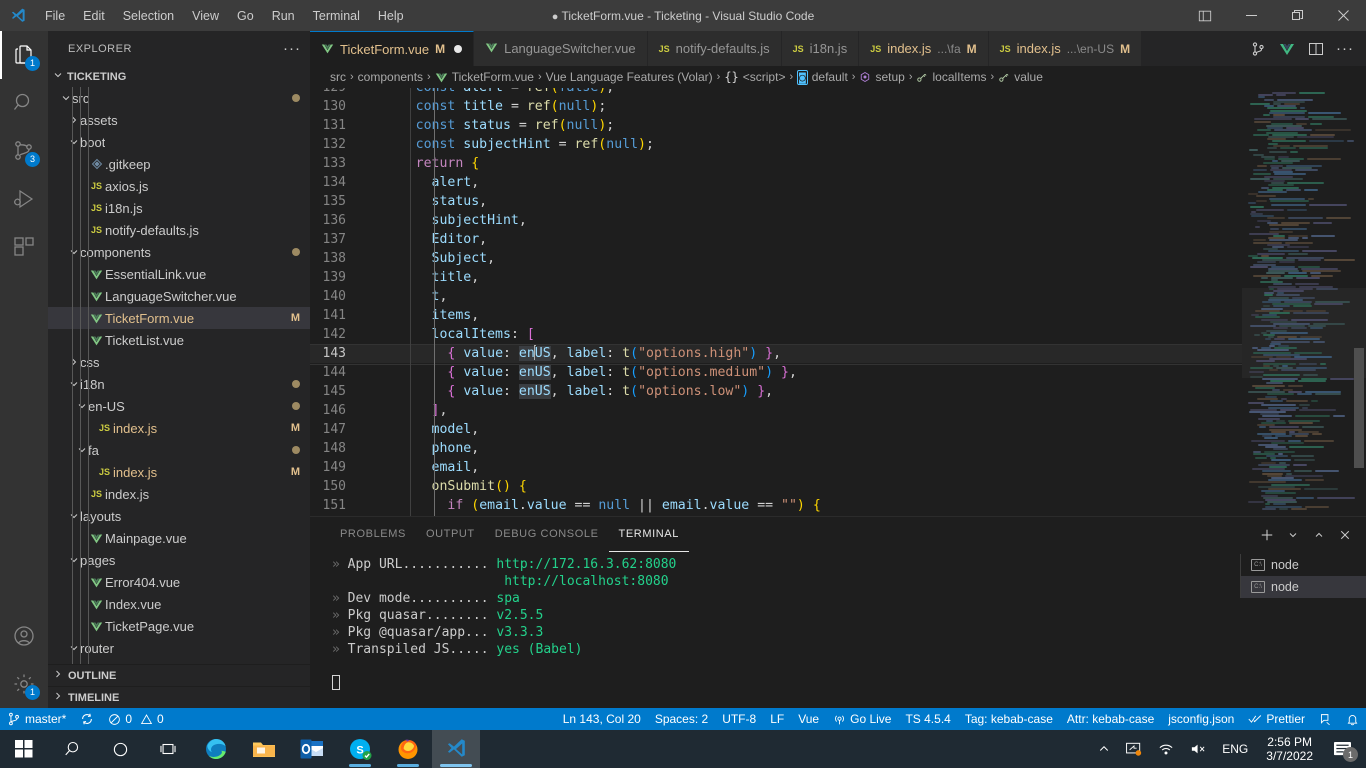  Describe the element at coordinates (336, 16) in the screenshot. I see `menu-terminal: Terminal` at that location.